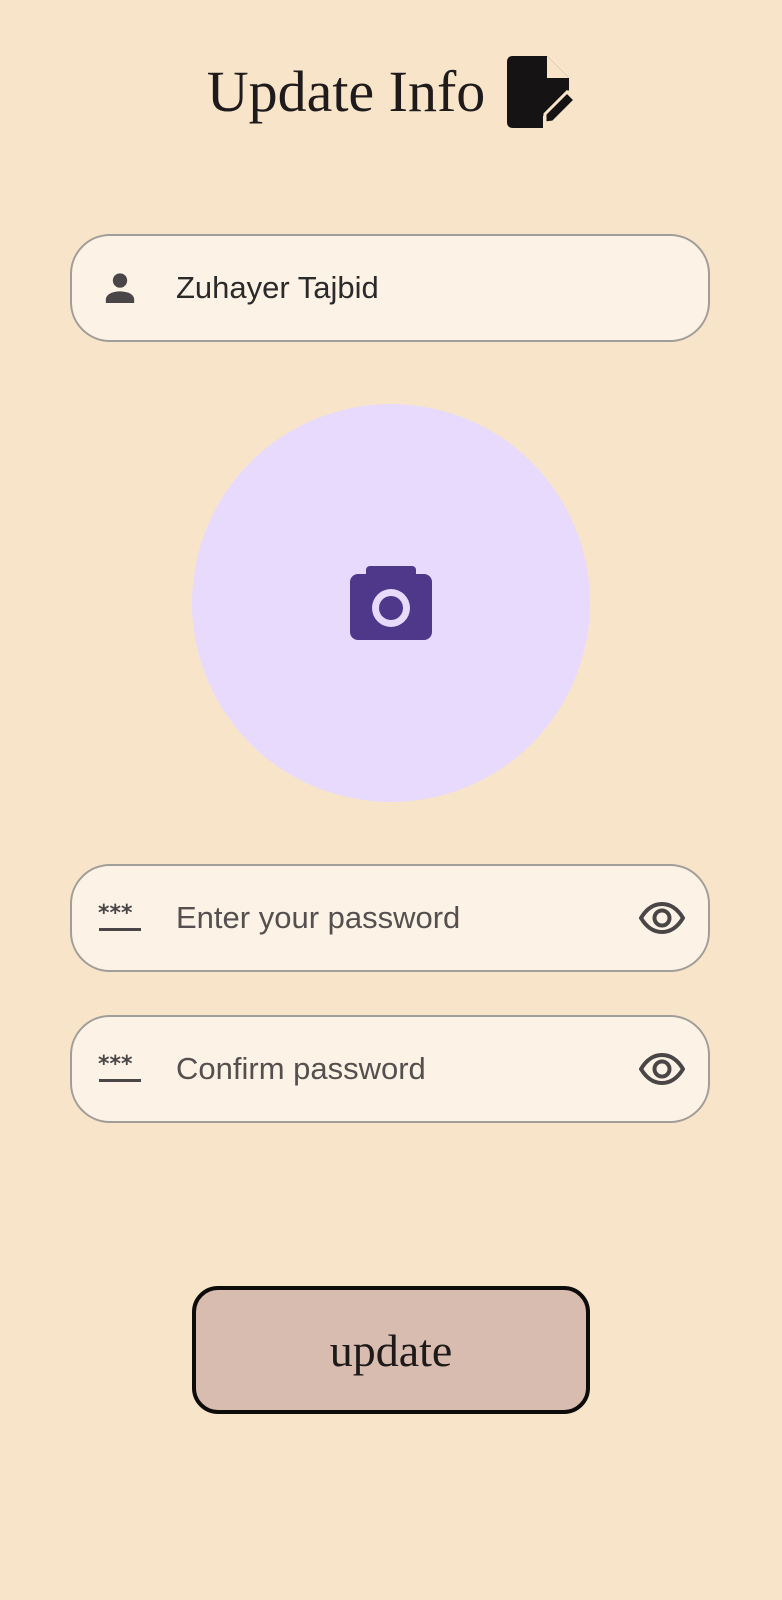 The image size is (782, 1600). I want to click on update-button: update, so click(391, 1350).